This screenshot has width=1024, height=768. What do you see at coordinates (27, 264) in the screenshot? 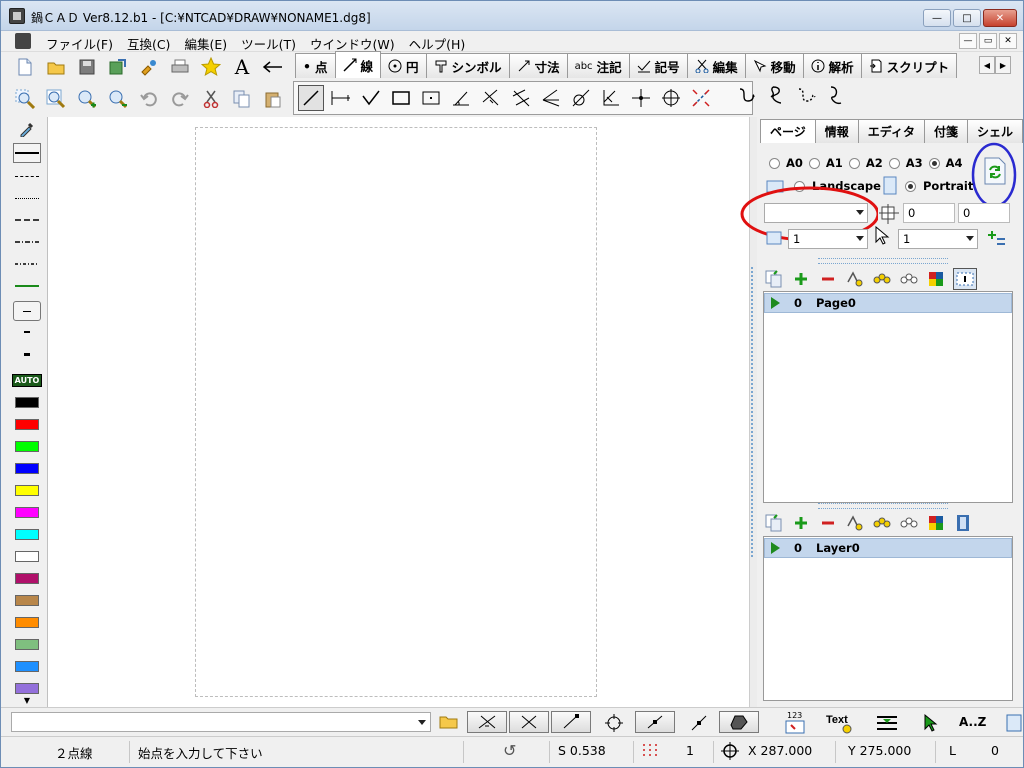
I see `line-type-dash-dot-dot` at bounding box center [27, 264].